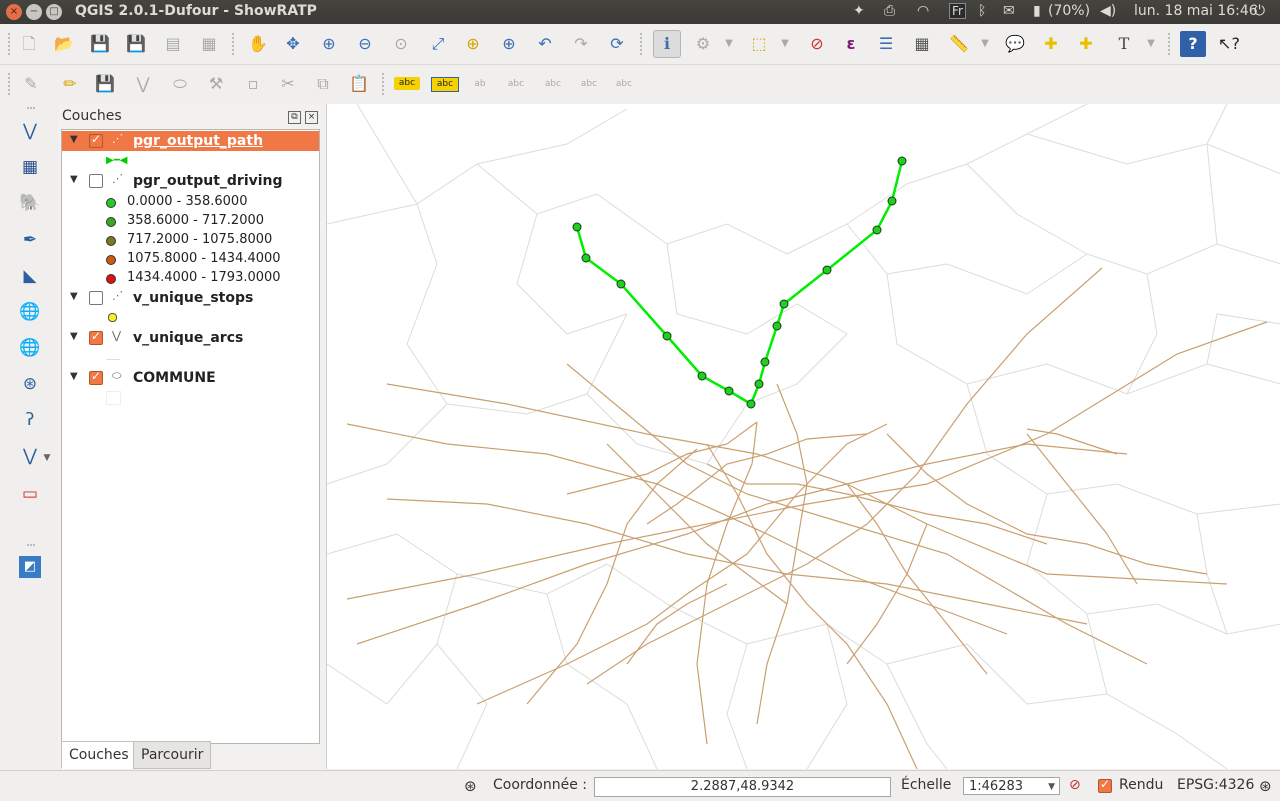  I want to click on zoom-to-layer-icon: ⊕, so click(509, 44).